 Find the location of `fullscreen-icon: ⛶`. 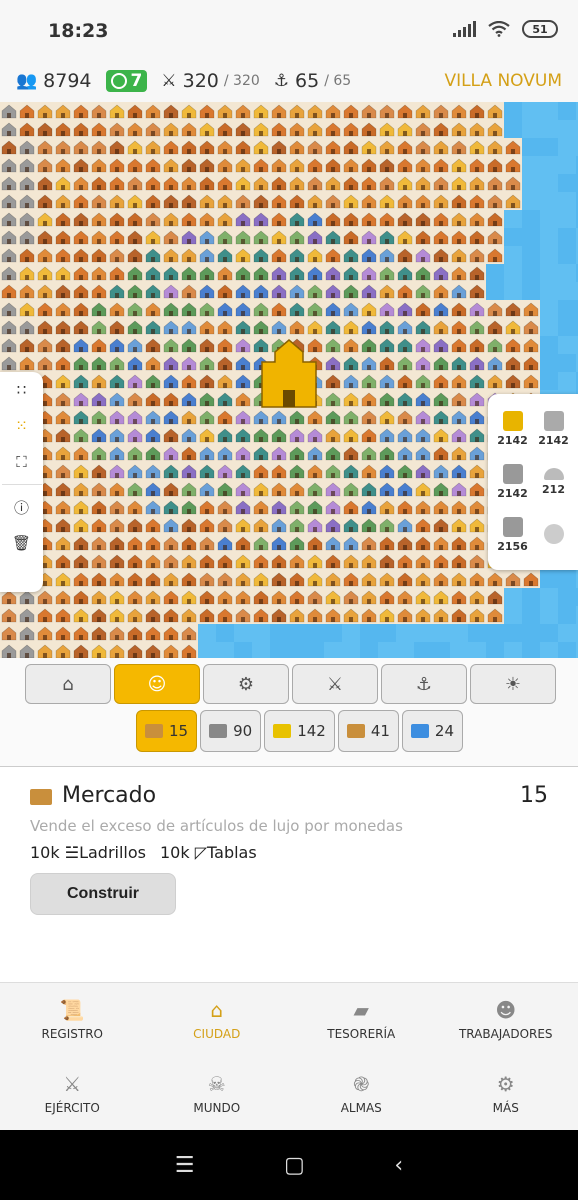

fullscreen-icon: ⛶ is located at coordinates (21, 462).